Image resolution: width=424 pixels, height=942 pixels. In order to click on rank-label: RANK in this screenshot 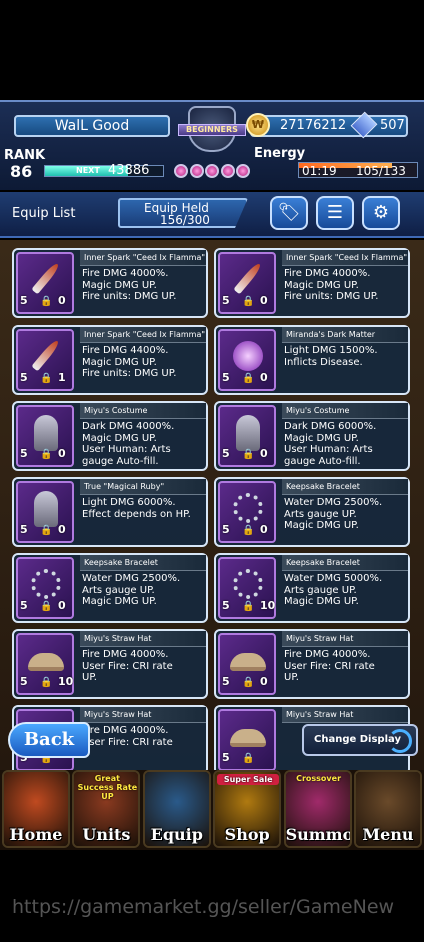, I will do `click(25, 155)`.